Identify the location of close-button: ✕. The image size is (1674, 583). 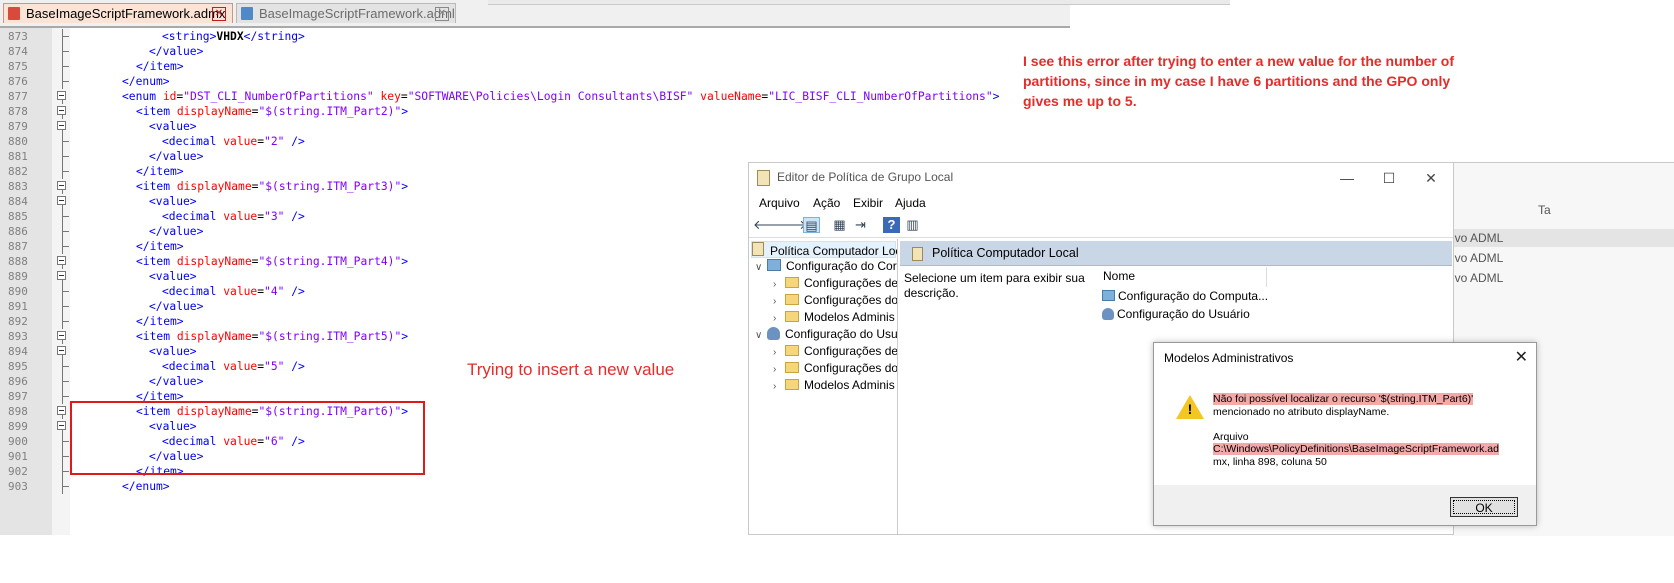
(1431, 178).